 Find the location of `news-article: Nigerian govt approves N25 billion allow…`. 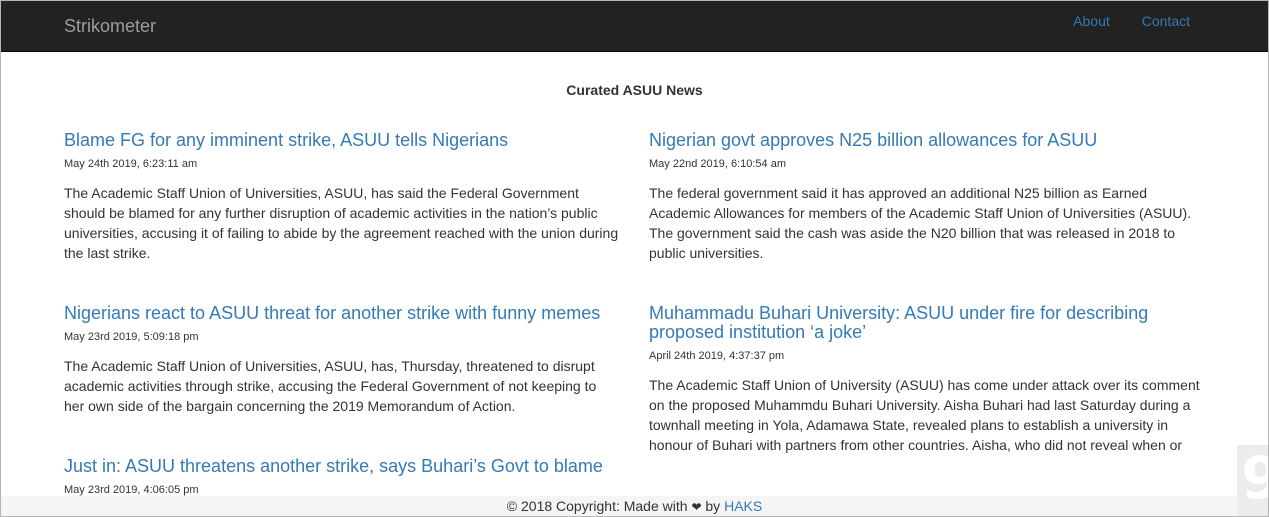

news-article: Nigerian govt approves N25 billion allow… is located at coordinates (927, 197).